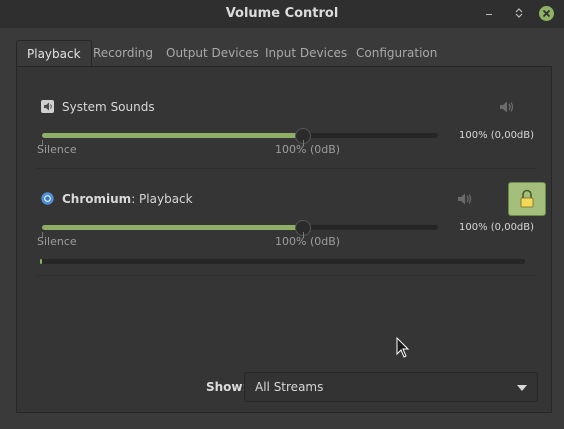 Image resolution: width=564 pixels, height=429 pixels. I want to click on tab-input-devices: Input Devices, so click(306, 53).